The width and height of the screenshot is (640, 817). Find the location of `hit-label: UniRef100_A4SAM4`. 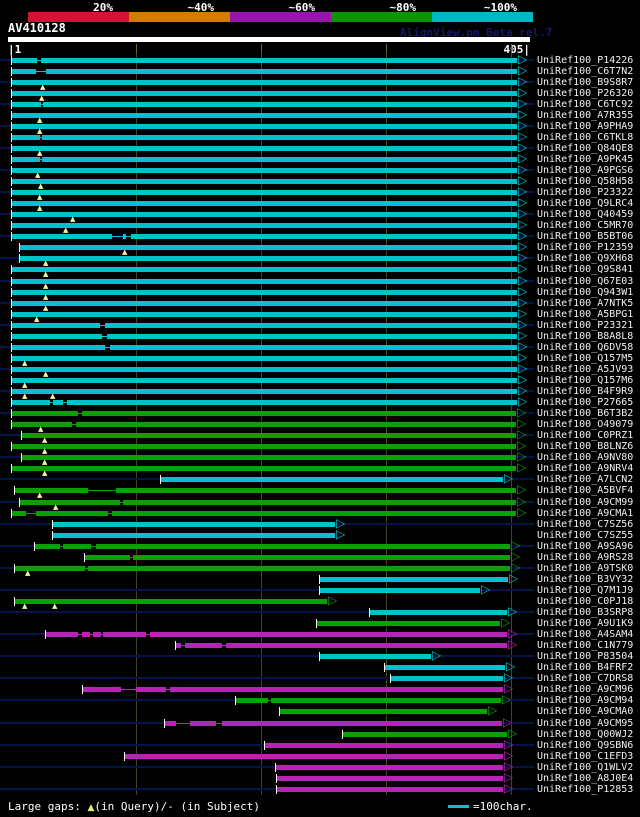

hit-label: UniRef100_A4SAM4 is located at coordinates (585, 634).